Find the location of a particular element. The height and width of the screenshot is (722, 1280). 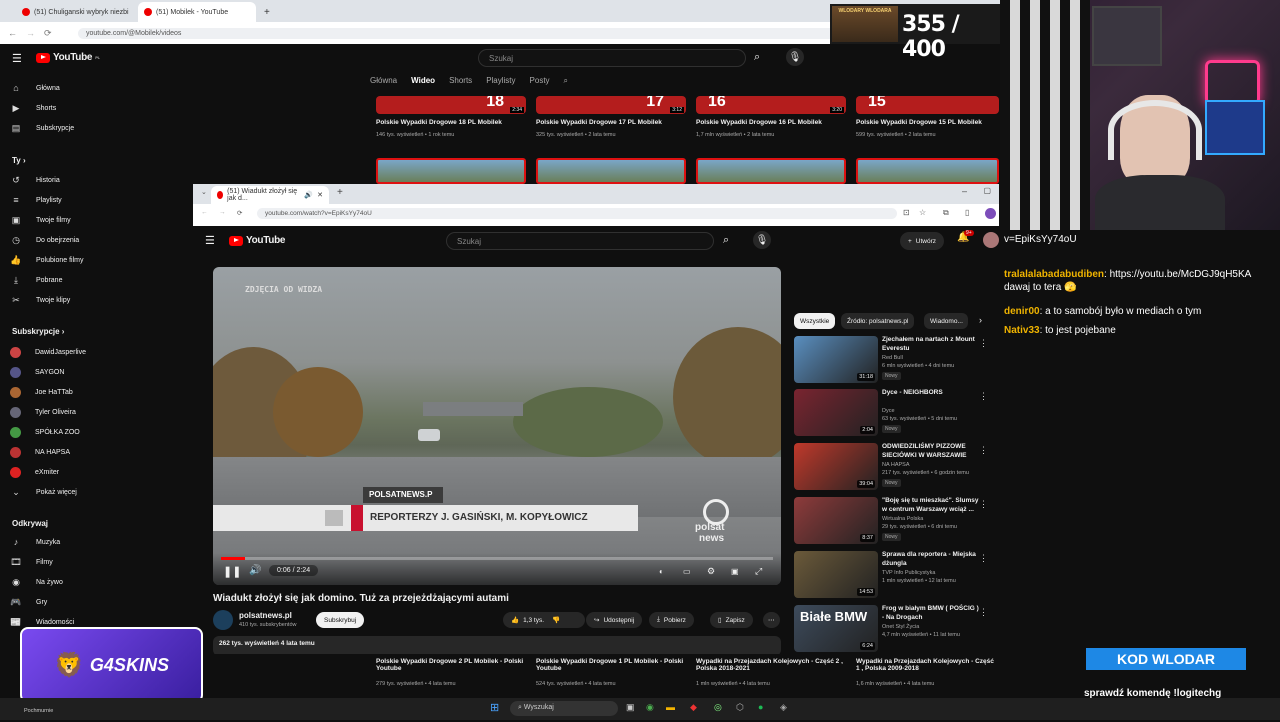

inner-url-field: youtube.com/watch?v=EpiKsYy74oU is located at coordinates (577, 213).